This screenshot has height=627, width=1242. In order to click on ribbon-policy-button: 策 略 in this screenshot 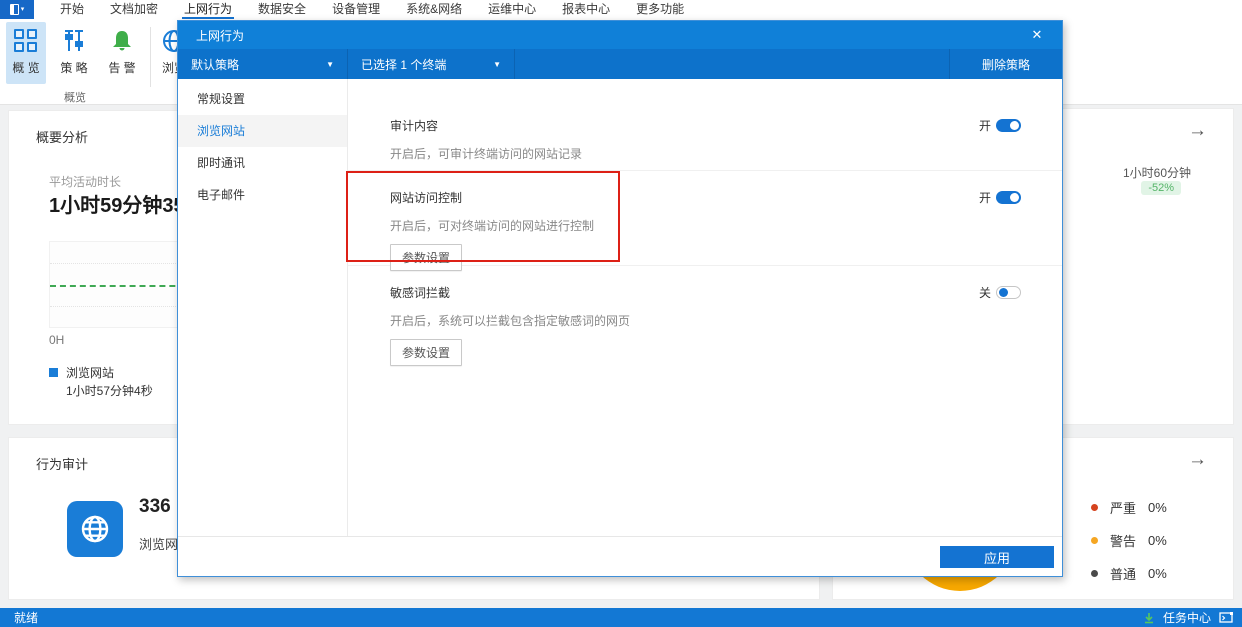, I will do `click(74, 53)`.